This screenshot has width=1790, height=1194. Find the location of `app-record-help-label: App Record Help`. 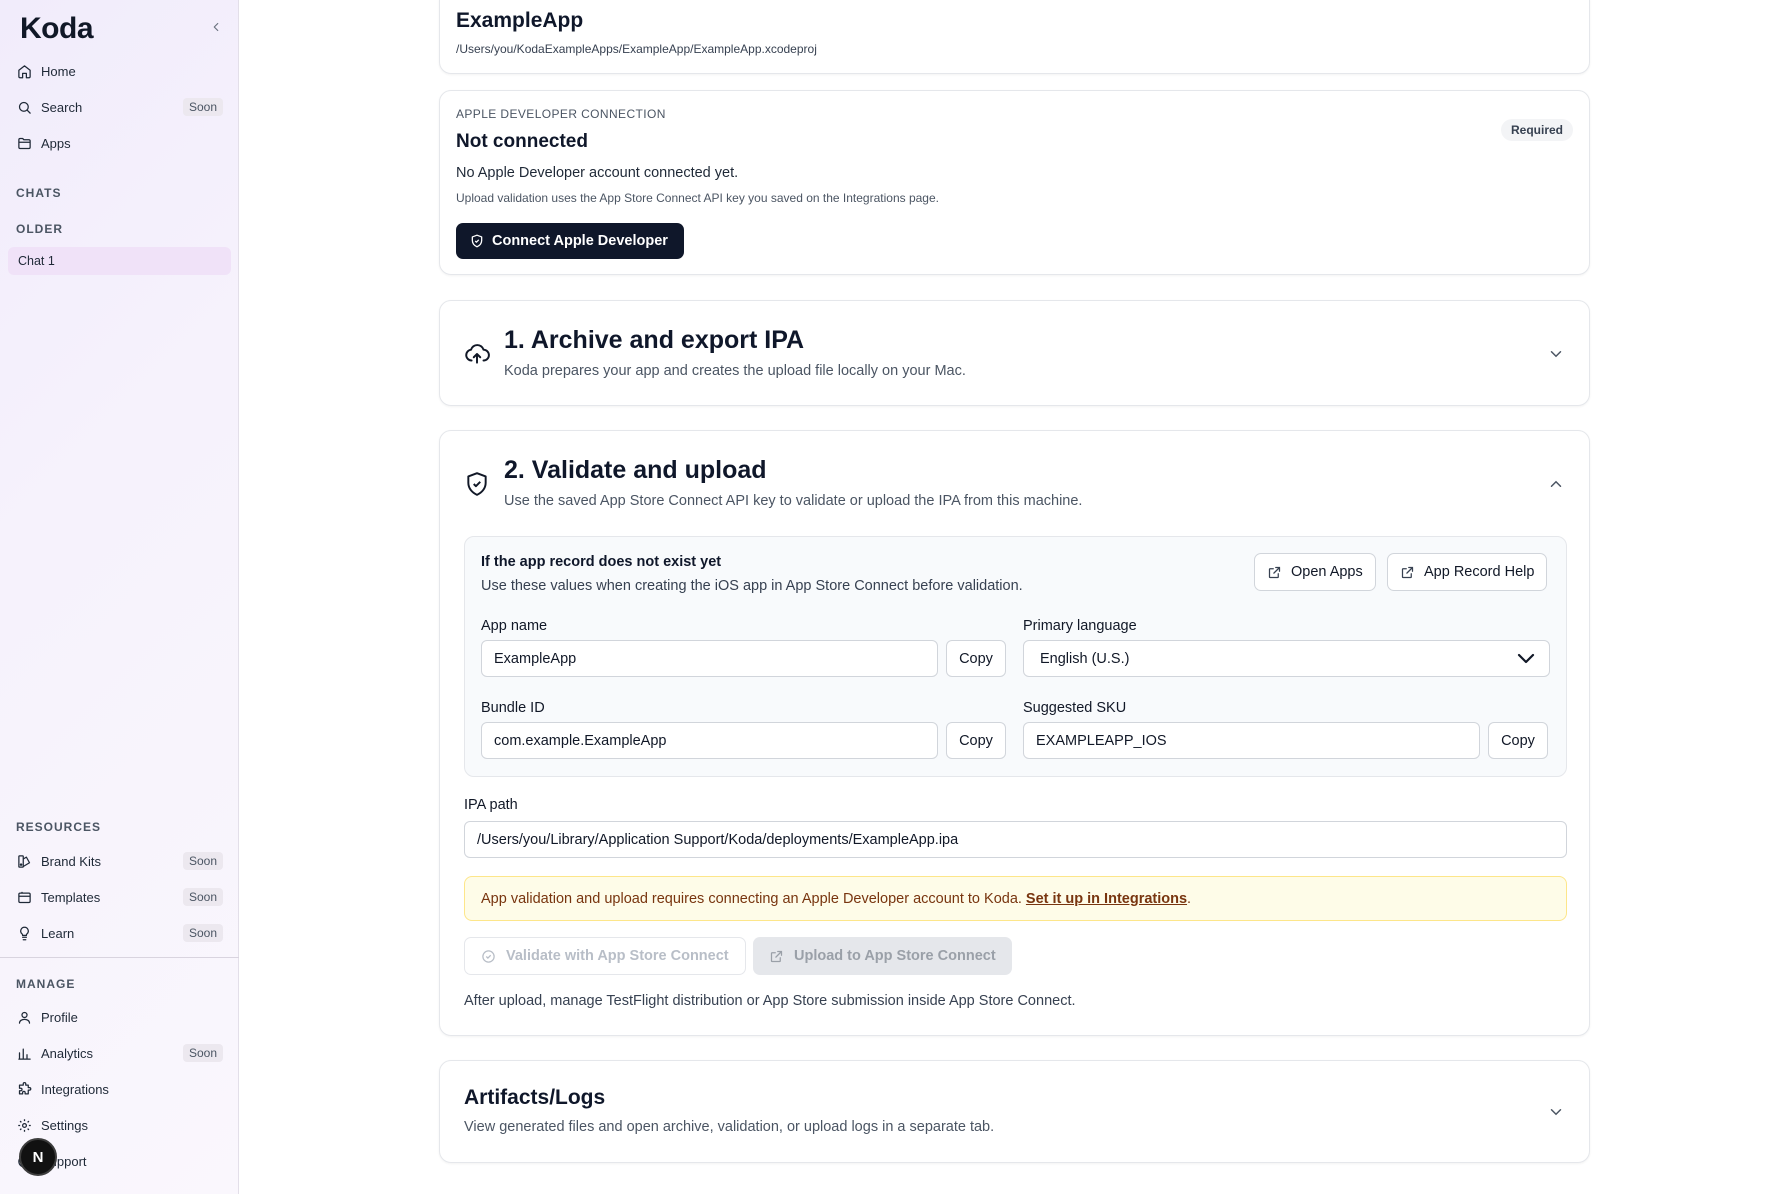

app-record-help-label: App Record Help is located at coordinates (1479, 572).